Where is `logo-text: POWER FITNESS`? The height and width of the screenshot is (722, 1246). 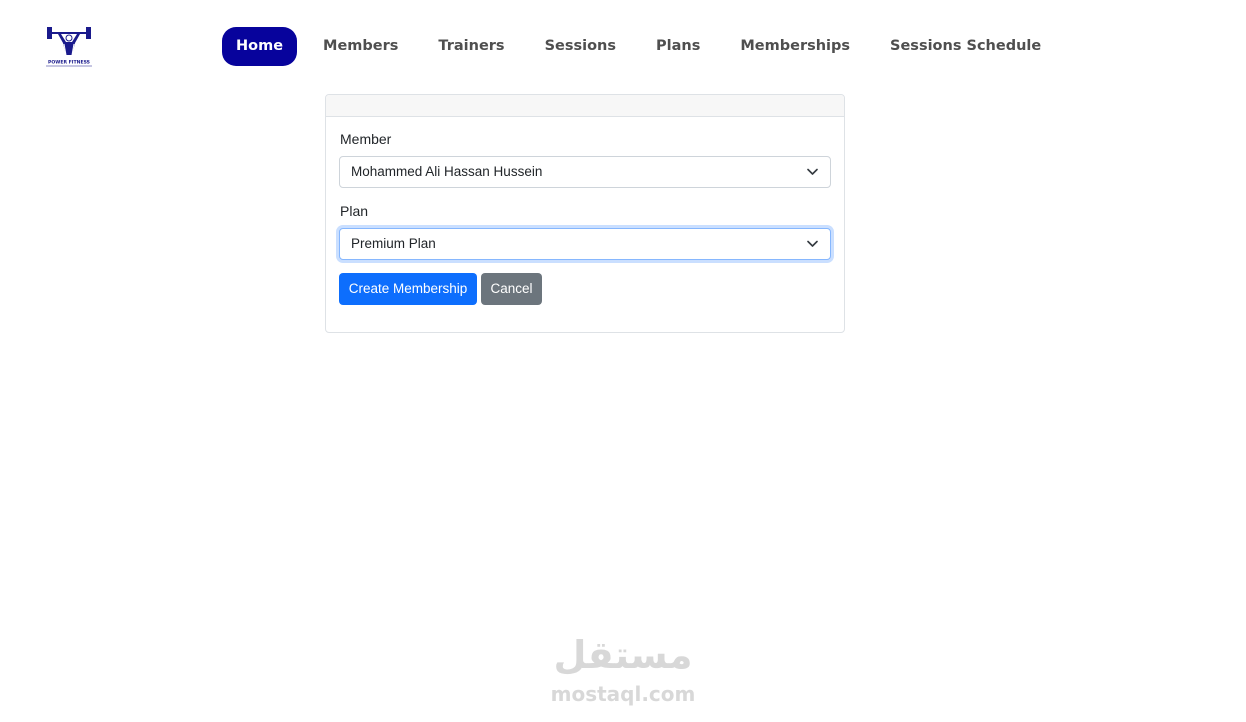 logo-text: POWER FITNESS is located at coordinates (69, 63).